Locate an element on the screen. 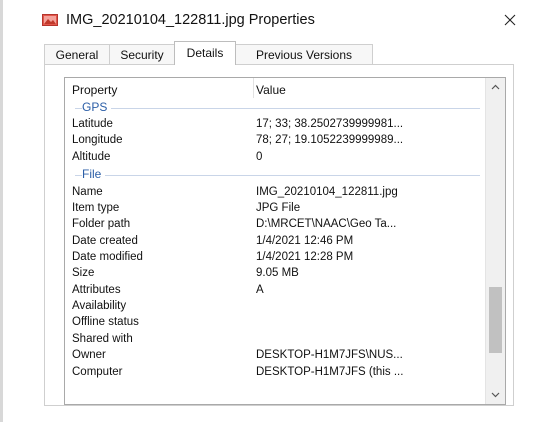 This screenshot has width=533, height=422. property-value: JPG File is located at coordinates (278, 208).